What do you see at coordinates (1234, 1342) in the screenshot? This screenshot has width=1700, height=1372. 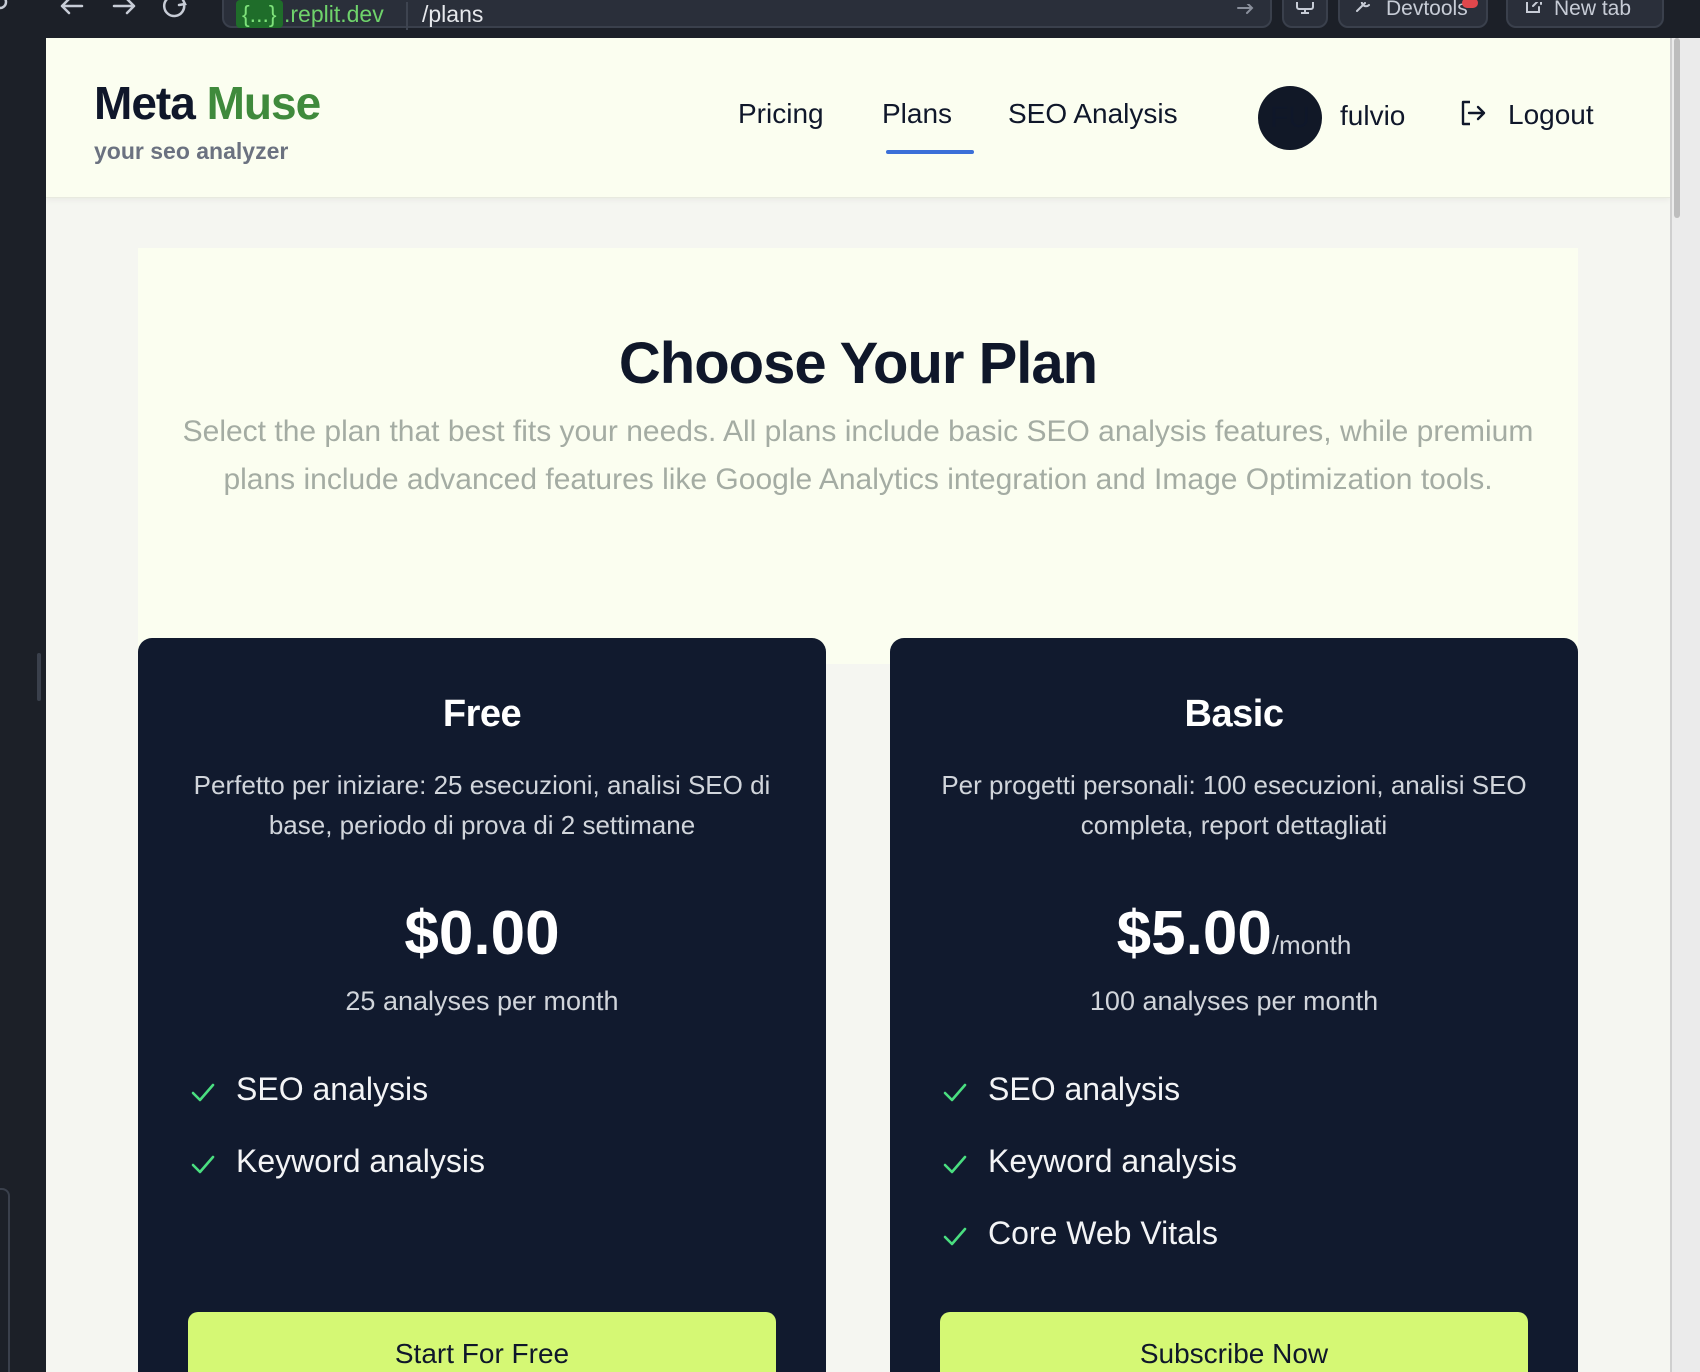 I see `subscribe-now-button: Subscribe Now` at bounding box center [1234, 1342].